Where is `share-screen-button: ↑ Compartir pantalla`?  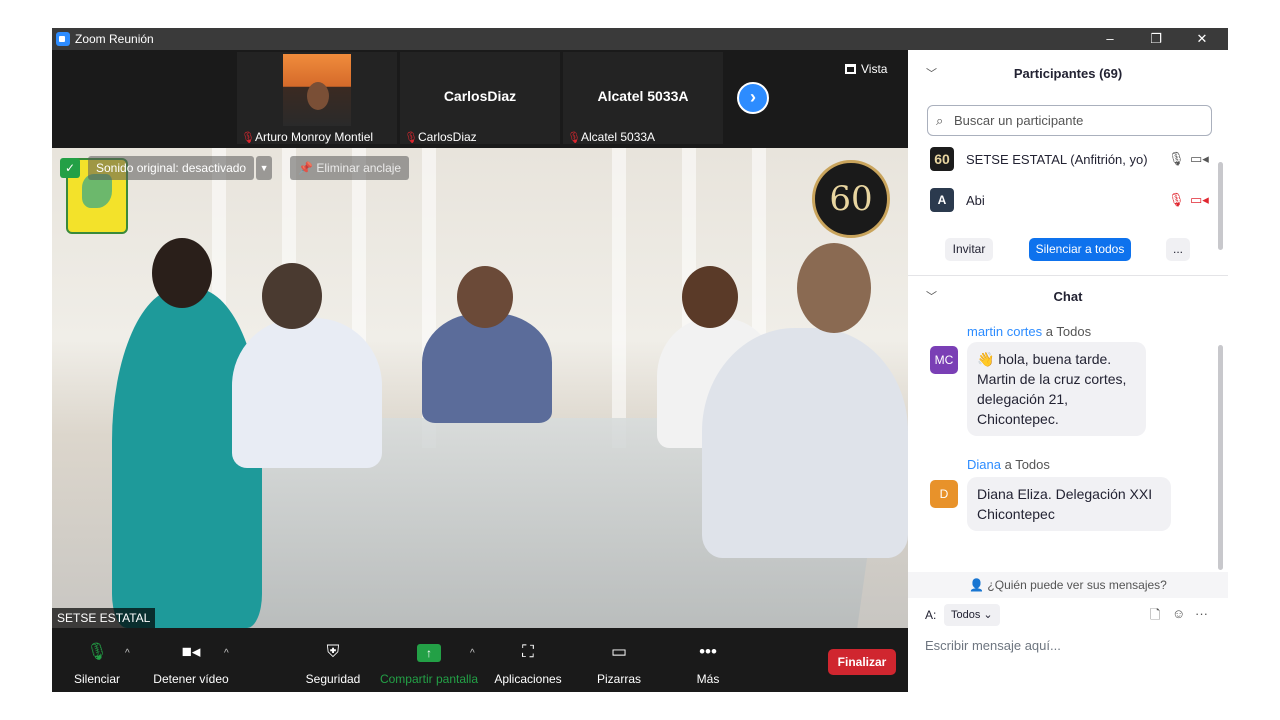 share-screen-button: ↑ Compartir pantalla is located at coordinates (429, 660).